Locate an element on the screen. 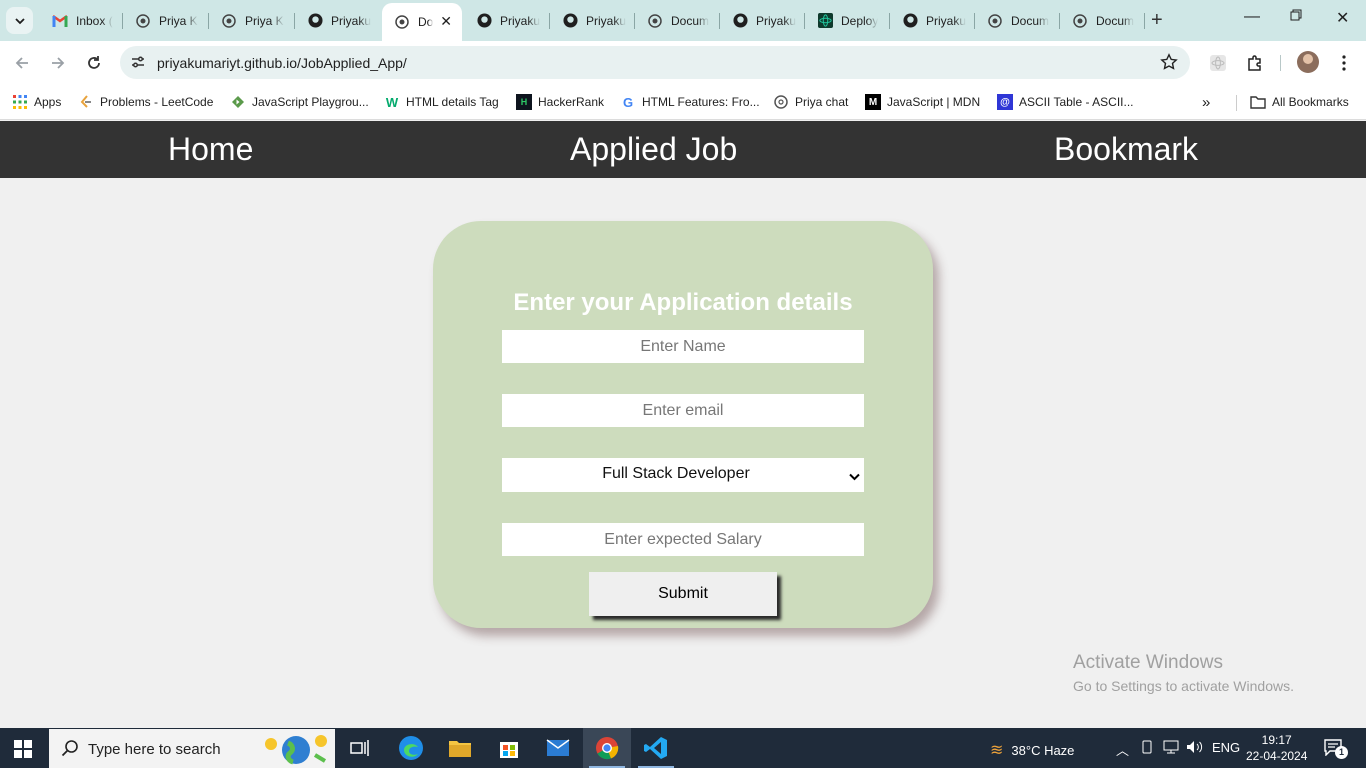  extensions-puzzle-icon is located at coordinates (1255, 63).